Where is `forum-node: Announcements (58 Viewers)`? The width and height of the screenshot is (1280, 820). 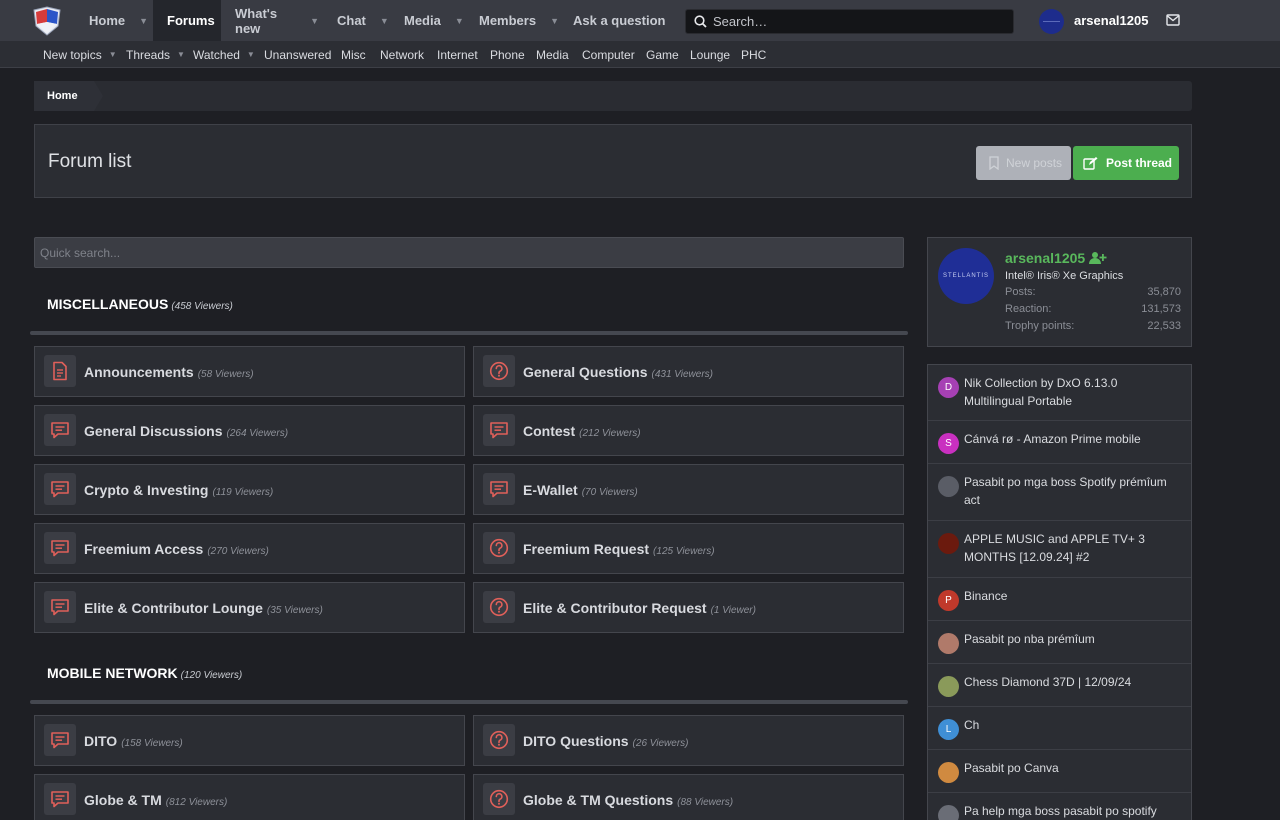
forum-node: Announcements (58 Viewers) is located at coordinates (249, 371).